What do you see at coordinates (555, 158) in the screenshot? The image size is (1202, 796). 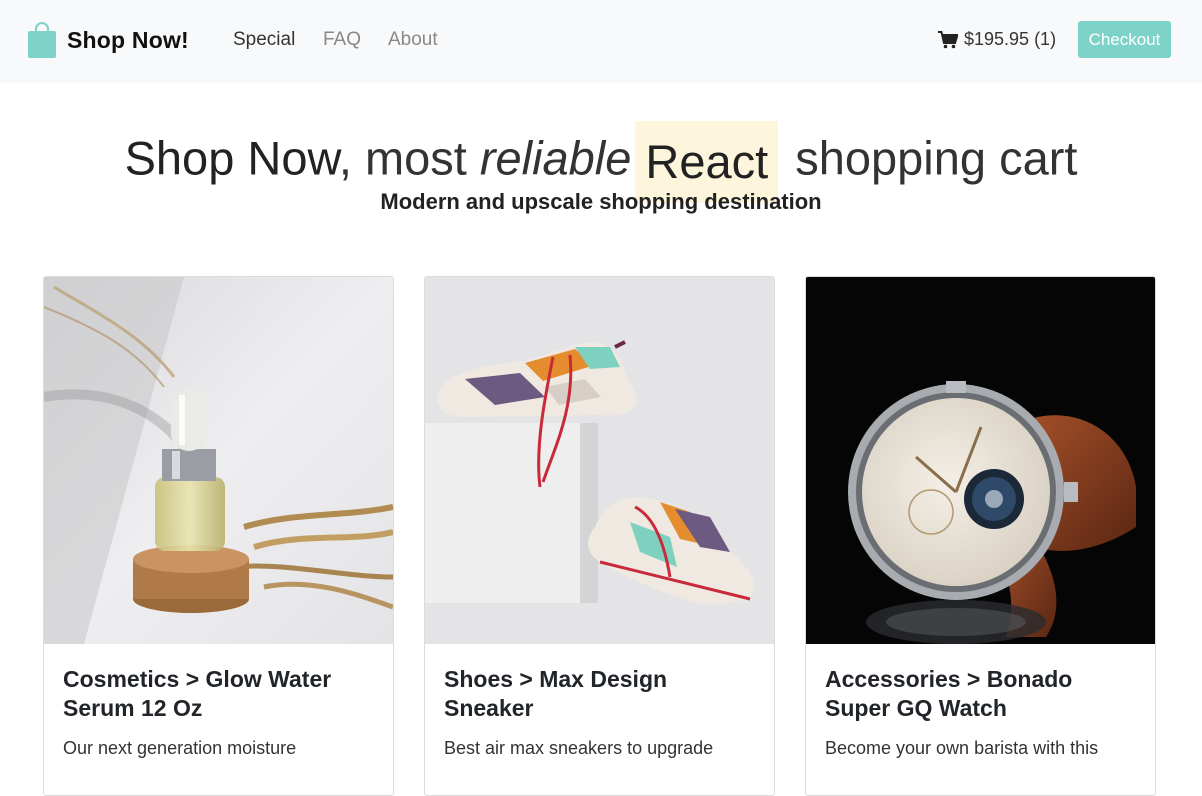 I see `title-reliable: reliable` at bounding box center [555, 158].